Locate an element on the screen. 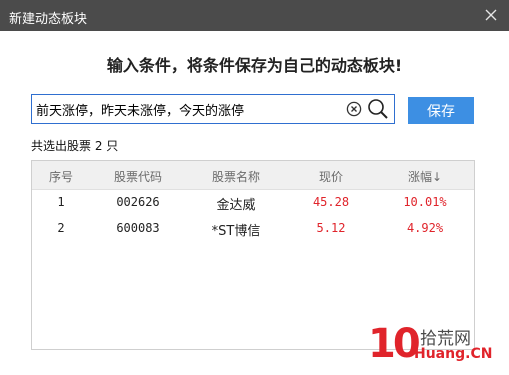 This screenshot has width=509, height=375. table-row: 2 600083 *ST博信 5.12 4.92% is located at coordinates (253, 229).